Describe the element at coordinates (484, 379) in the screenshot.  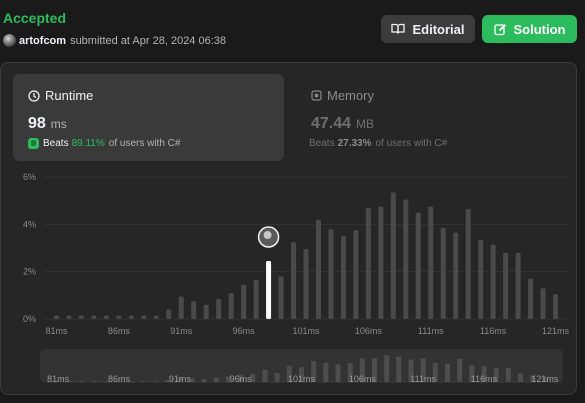
I see `navigator-tick-label: 116ms` at that location.